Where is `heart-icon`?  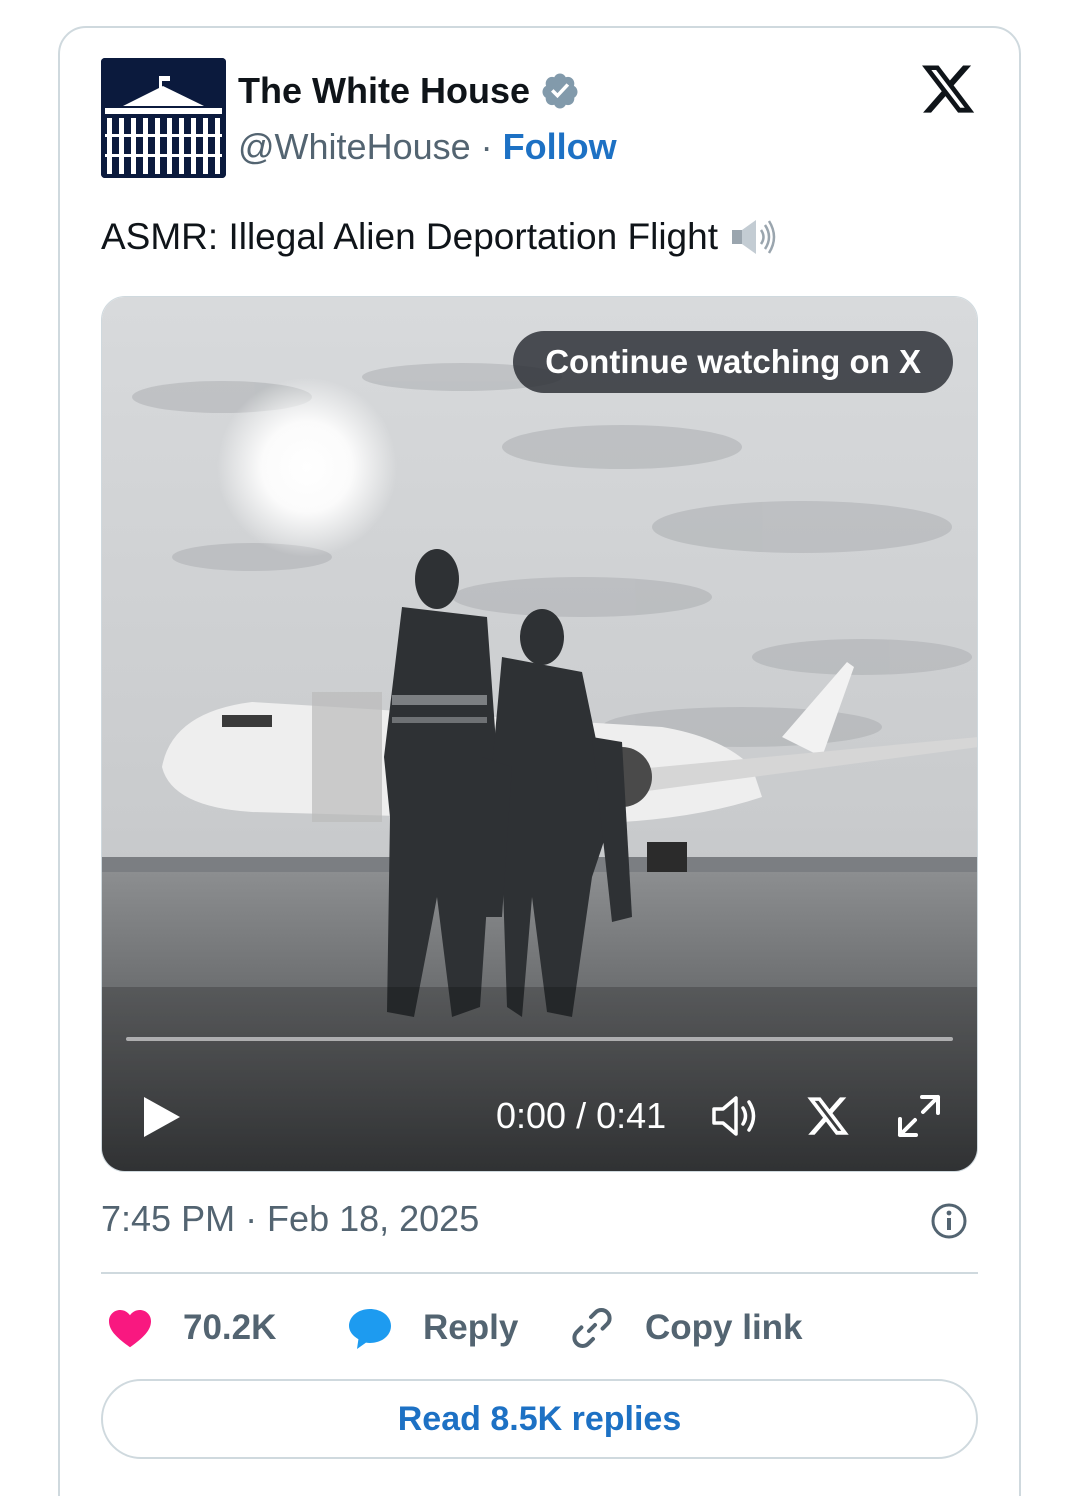
heart-icon is located at coordinates (130, 1329).